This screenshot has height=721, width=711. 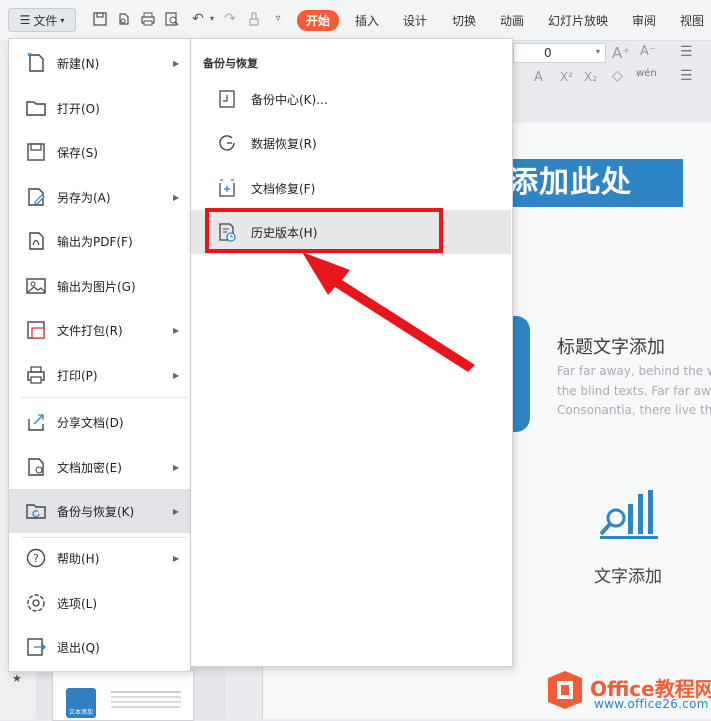 What do you see at coordinates (123, 695) in the screenshot?
I see `slide-thumbnail: 文本添加` at bounding box center [123, 695].